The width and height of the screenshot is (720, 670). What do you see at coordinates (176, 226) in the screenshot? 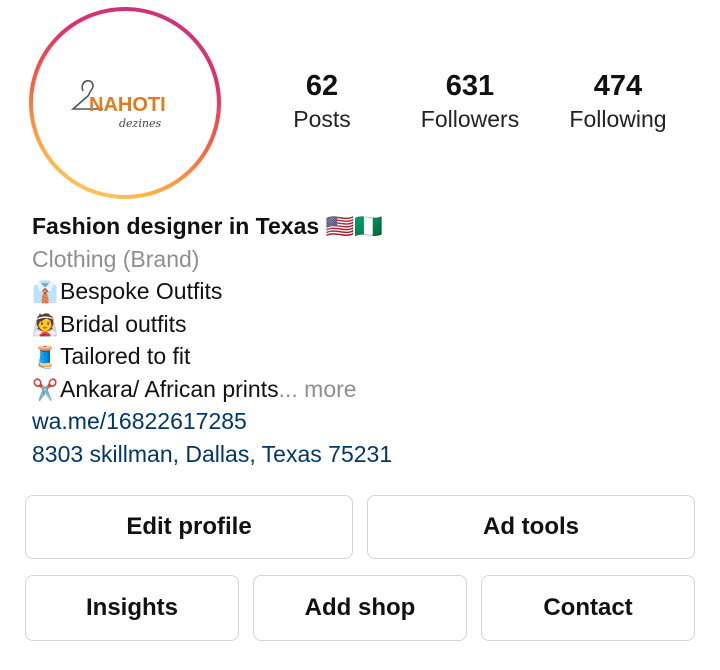
I see `profile-name: Fashion designer in Texas` at bounding box center [176, 226].